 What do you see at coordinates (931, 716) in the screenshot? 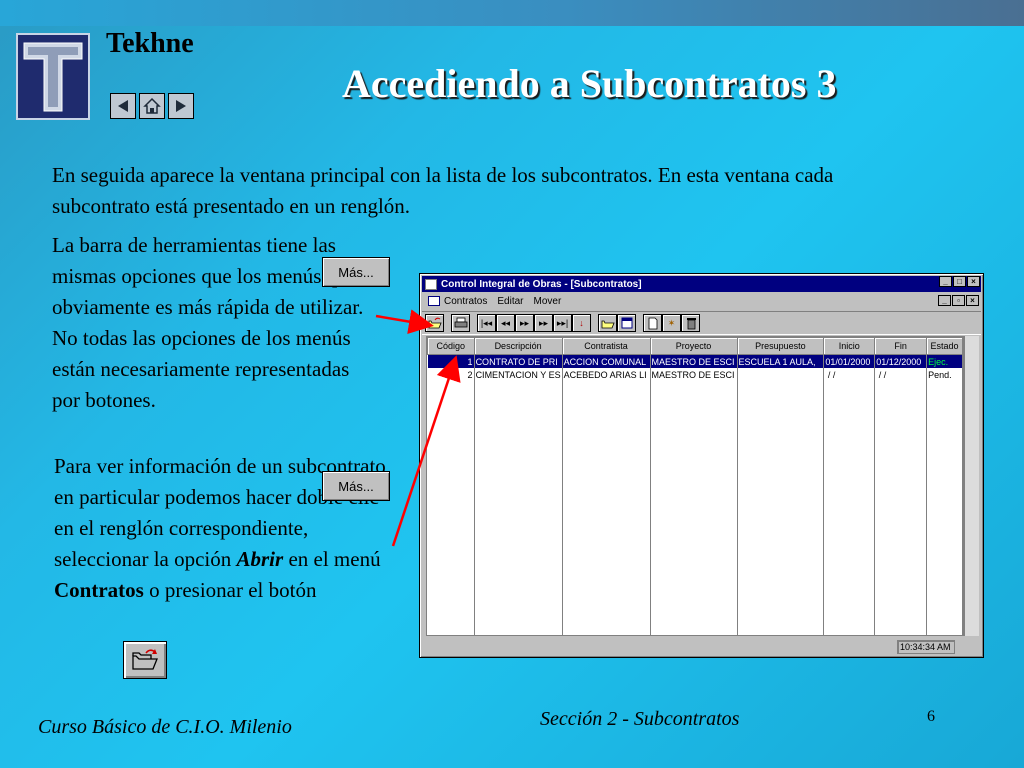
I see `page-number: 6` at bounding box center [931, 716].